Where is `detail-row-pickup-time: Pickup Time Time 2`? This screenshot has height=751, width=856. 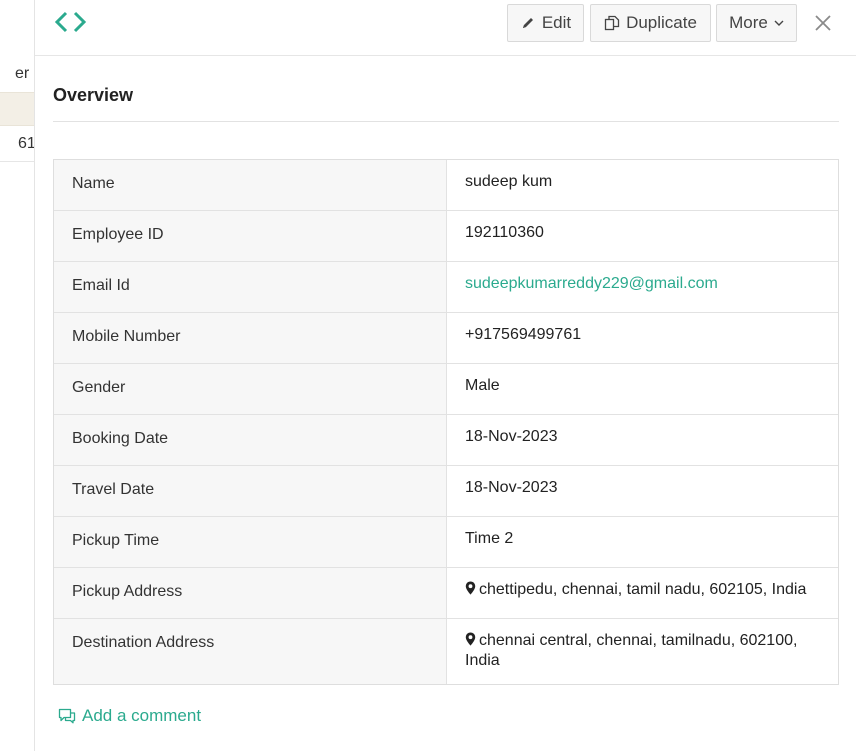 detail-row-pickup-time: Pickup Time Time 2 is located at coordinates (446, 542).